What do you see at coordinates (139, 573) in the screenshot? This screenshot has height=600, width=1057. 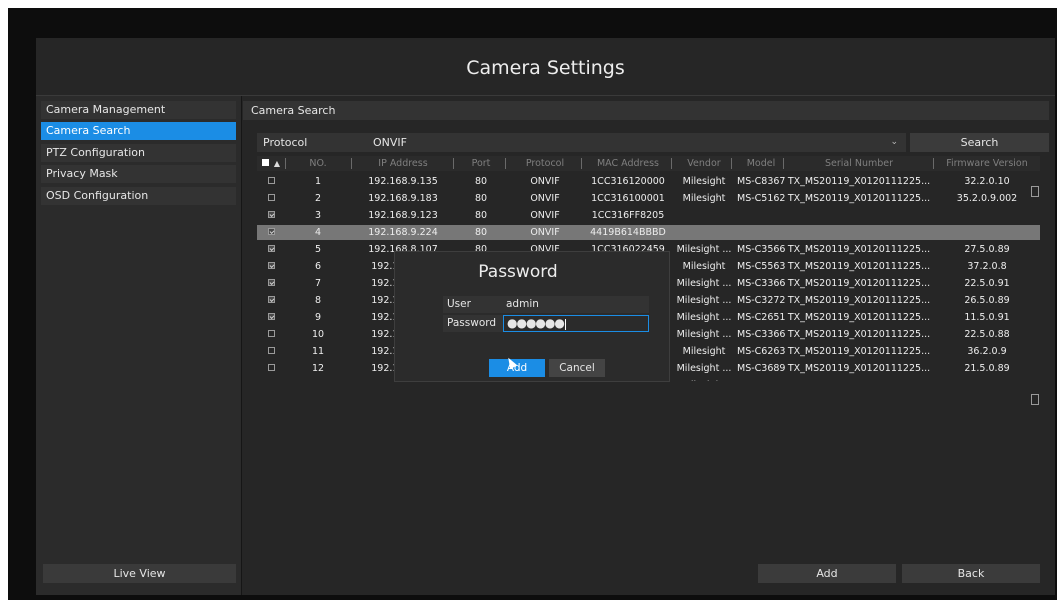 I see `live-view-button: Live View` at bounding box center [139, 573].